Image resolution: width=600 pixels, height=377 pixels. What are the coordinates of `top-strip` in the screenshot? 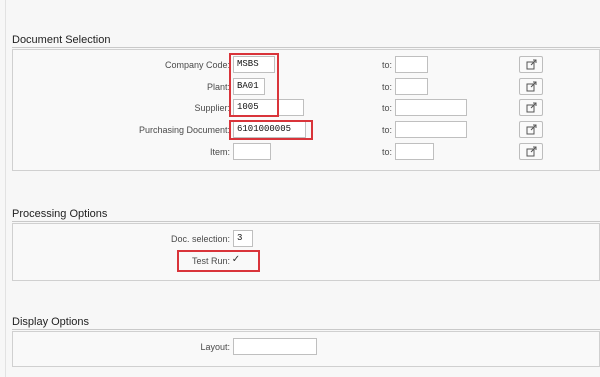 It's located at (300, 15).